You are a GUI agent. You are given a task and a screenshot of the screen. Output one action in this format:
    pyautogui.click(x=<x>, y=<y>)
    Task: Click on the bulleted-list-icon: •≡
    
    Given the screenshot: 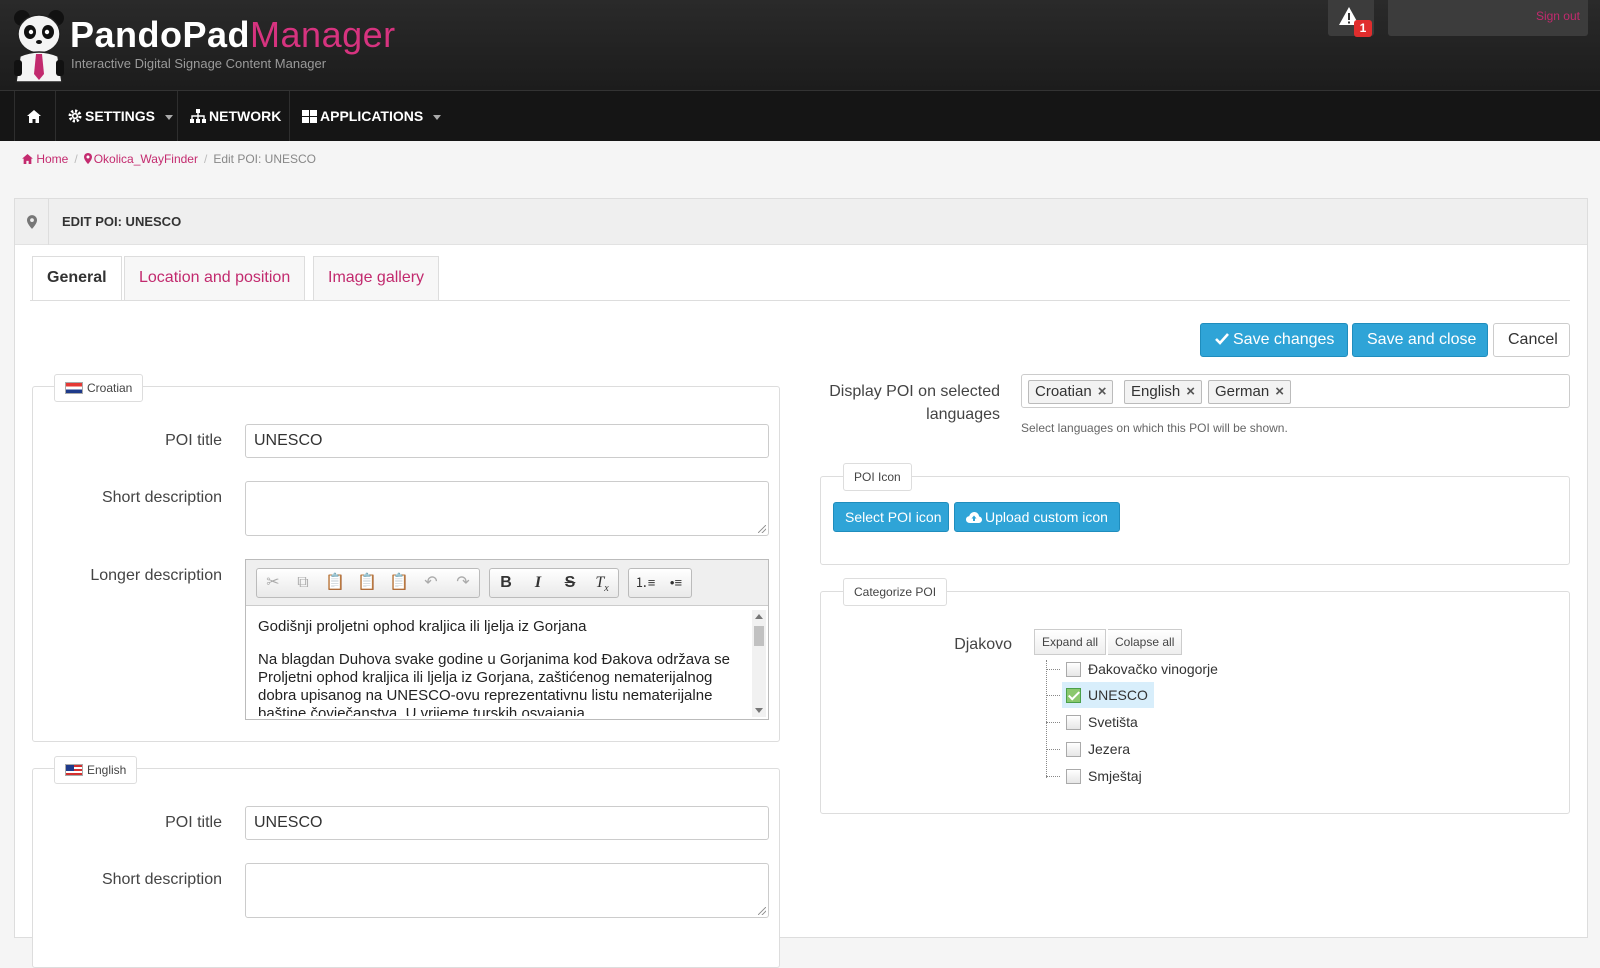 What is the action you would take?
    pyautogui.click(x=676, y=583)
    